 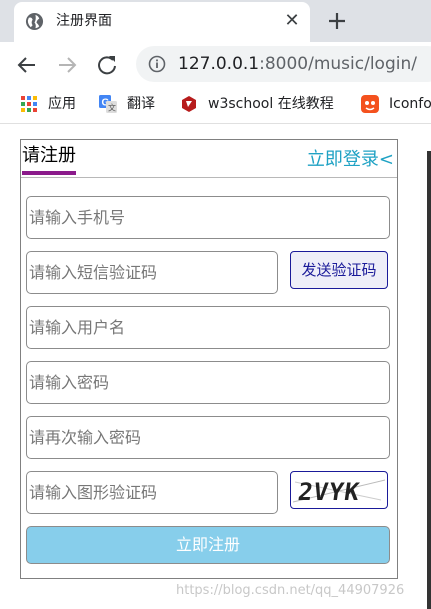 What do you see at coordinates (219, 64) in the screenshot?
I see `url-host: 127.0.0.1` at bounding box center [219, 64].